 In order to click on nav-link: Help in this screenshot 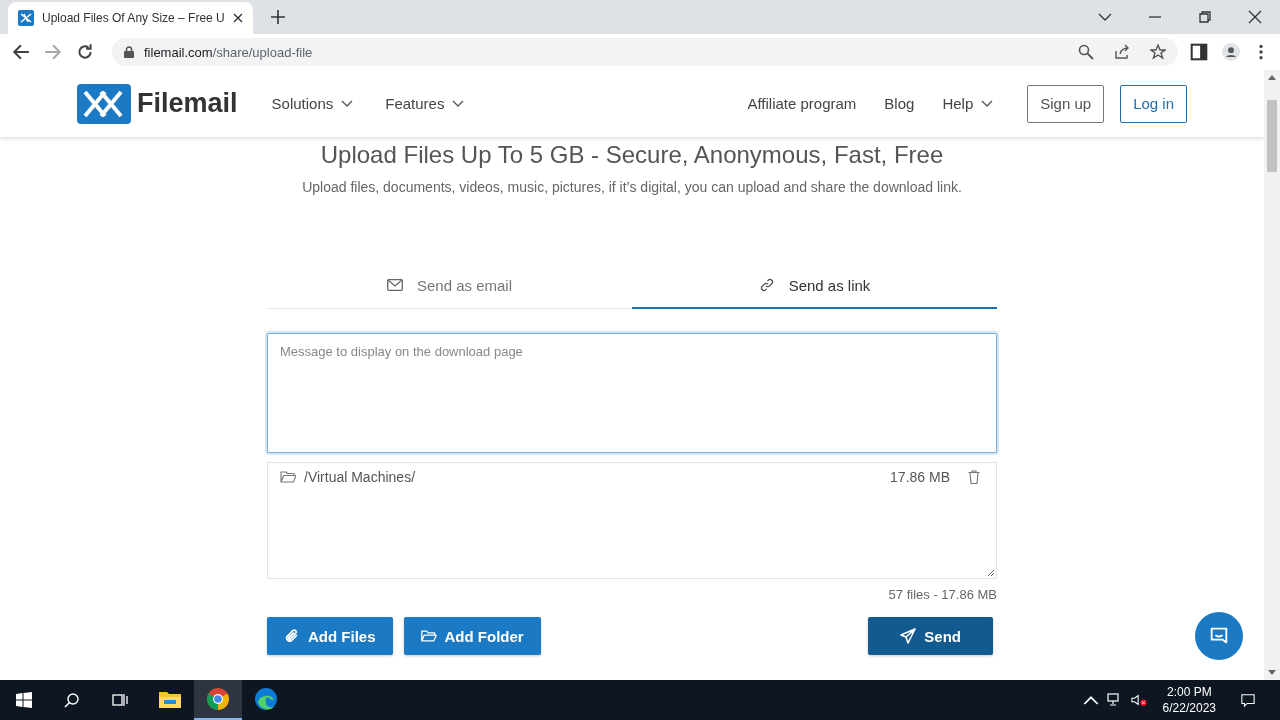, I will do `click(968, 103)`.